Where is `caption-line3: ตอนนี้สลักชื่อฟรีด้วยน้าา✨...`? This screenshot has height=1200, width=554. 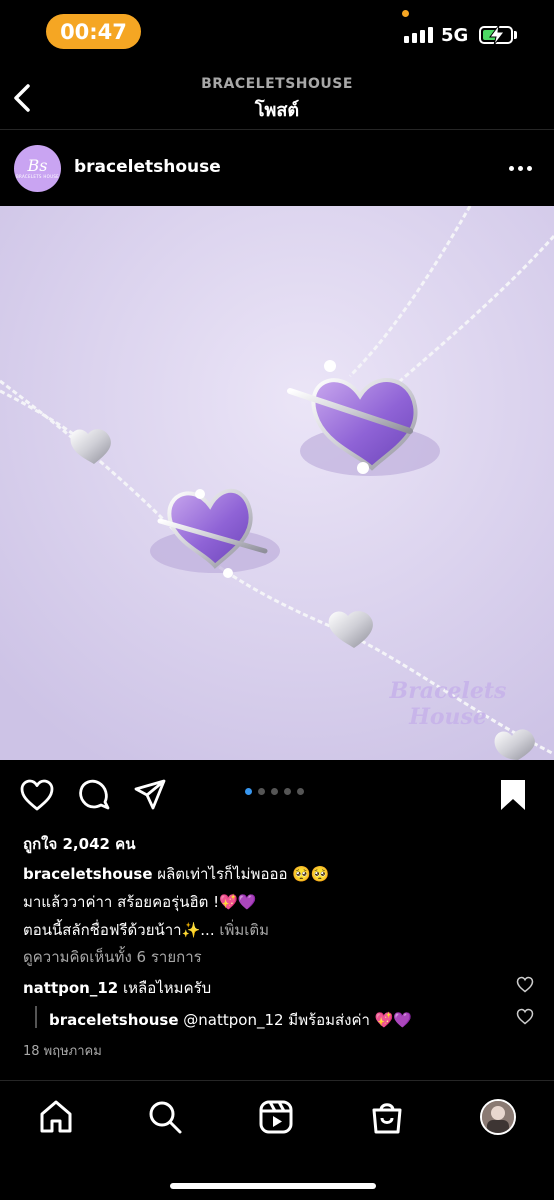 caption-line3: ตอนนี้สลักชื่อฟรีด้วยน้าา✨... is located at coordinates (119, 930).